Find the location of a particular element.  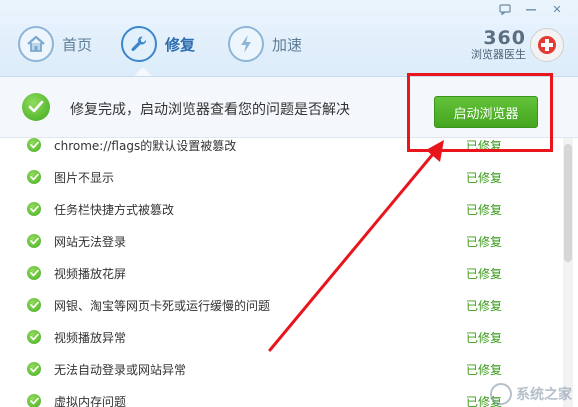

brand-number: 360 is located at coordinates (504, 38).